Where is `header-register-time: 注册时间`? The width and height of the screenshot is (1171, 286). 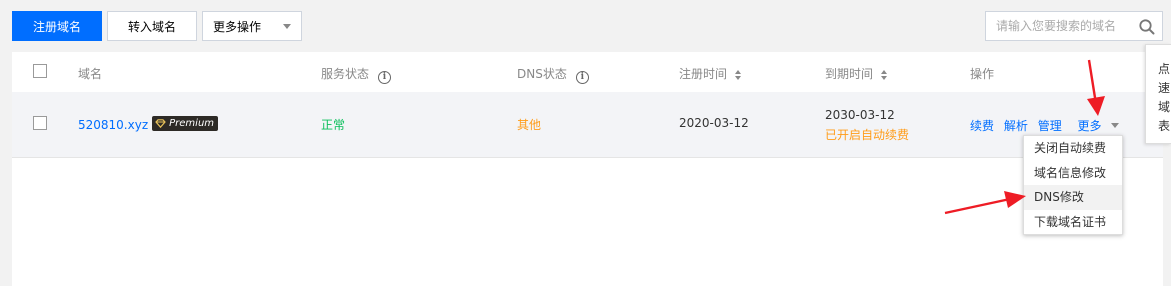 header-register-time: 注册时间 is located at coordinates (710, 73).